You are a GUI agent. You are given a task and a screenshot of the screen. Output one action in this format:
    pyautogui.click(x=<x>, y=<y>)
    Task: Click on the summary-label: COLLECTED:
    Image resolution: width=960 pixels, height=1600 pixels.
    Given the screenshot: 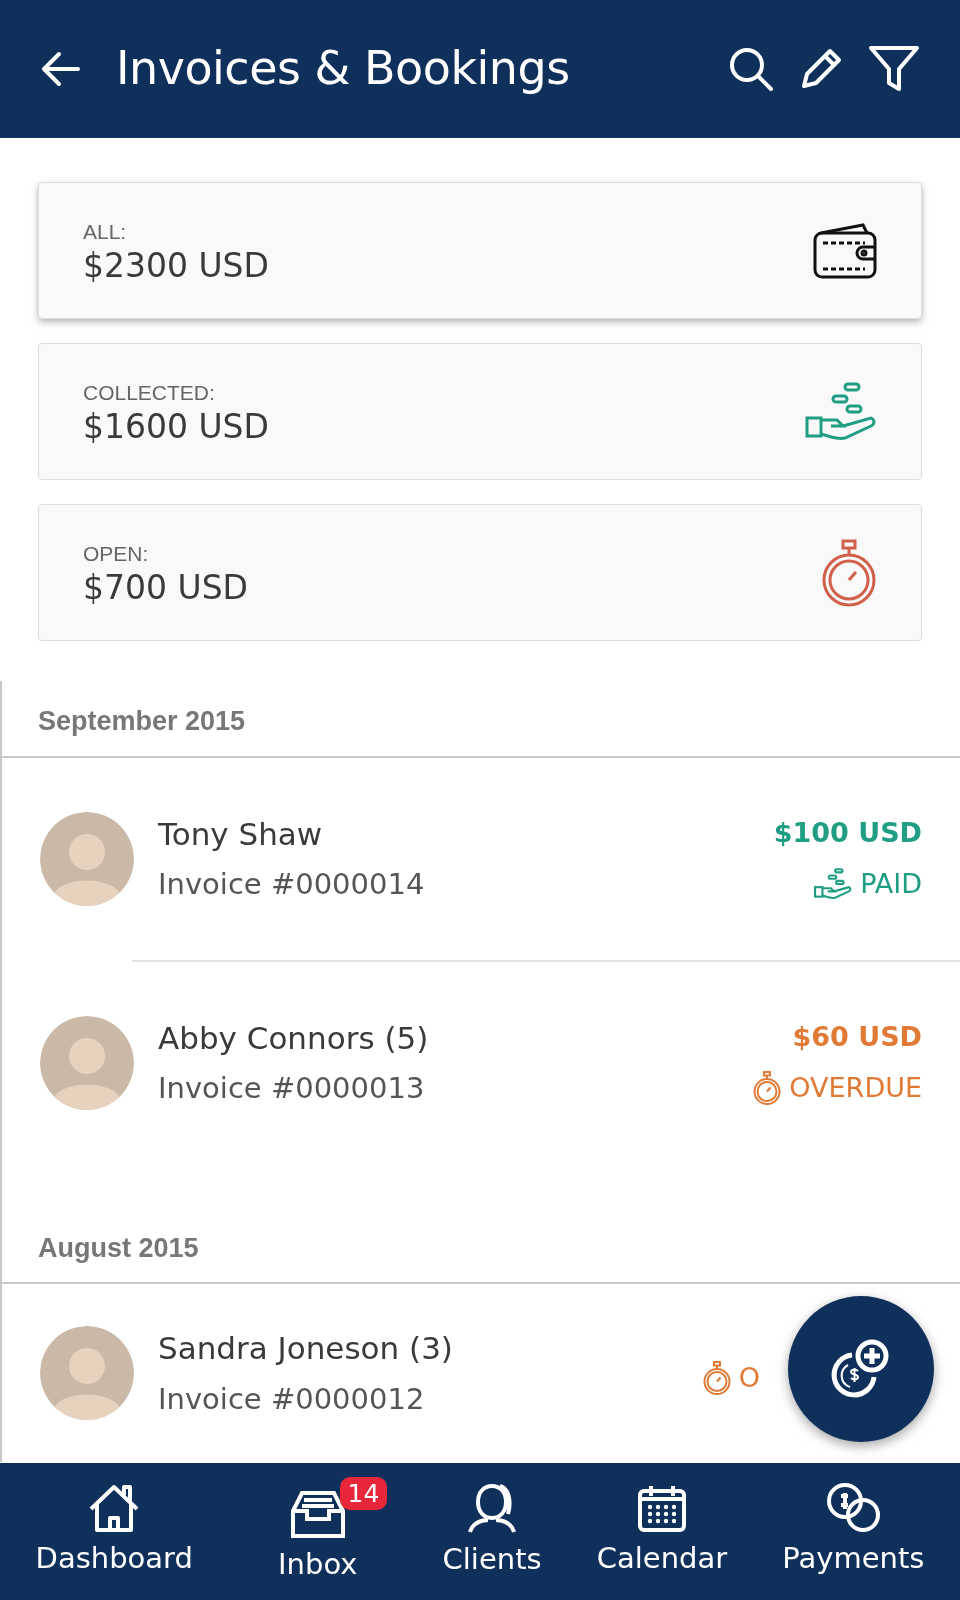 What is the action you would take?
    pyautogui.click(x=149, y=392)
    